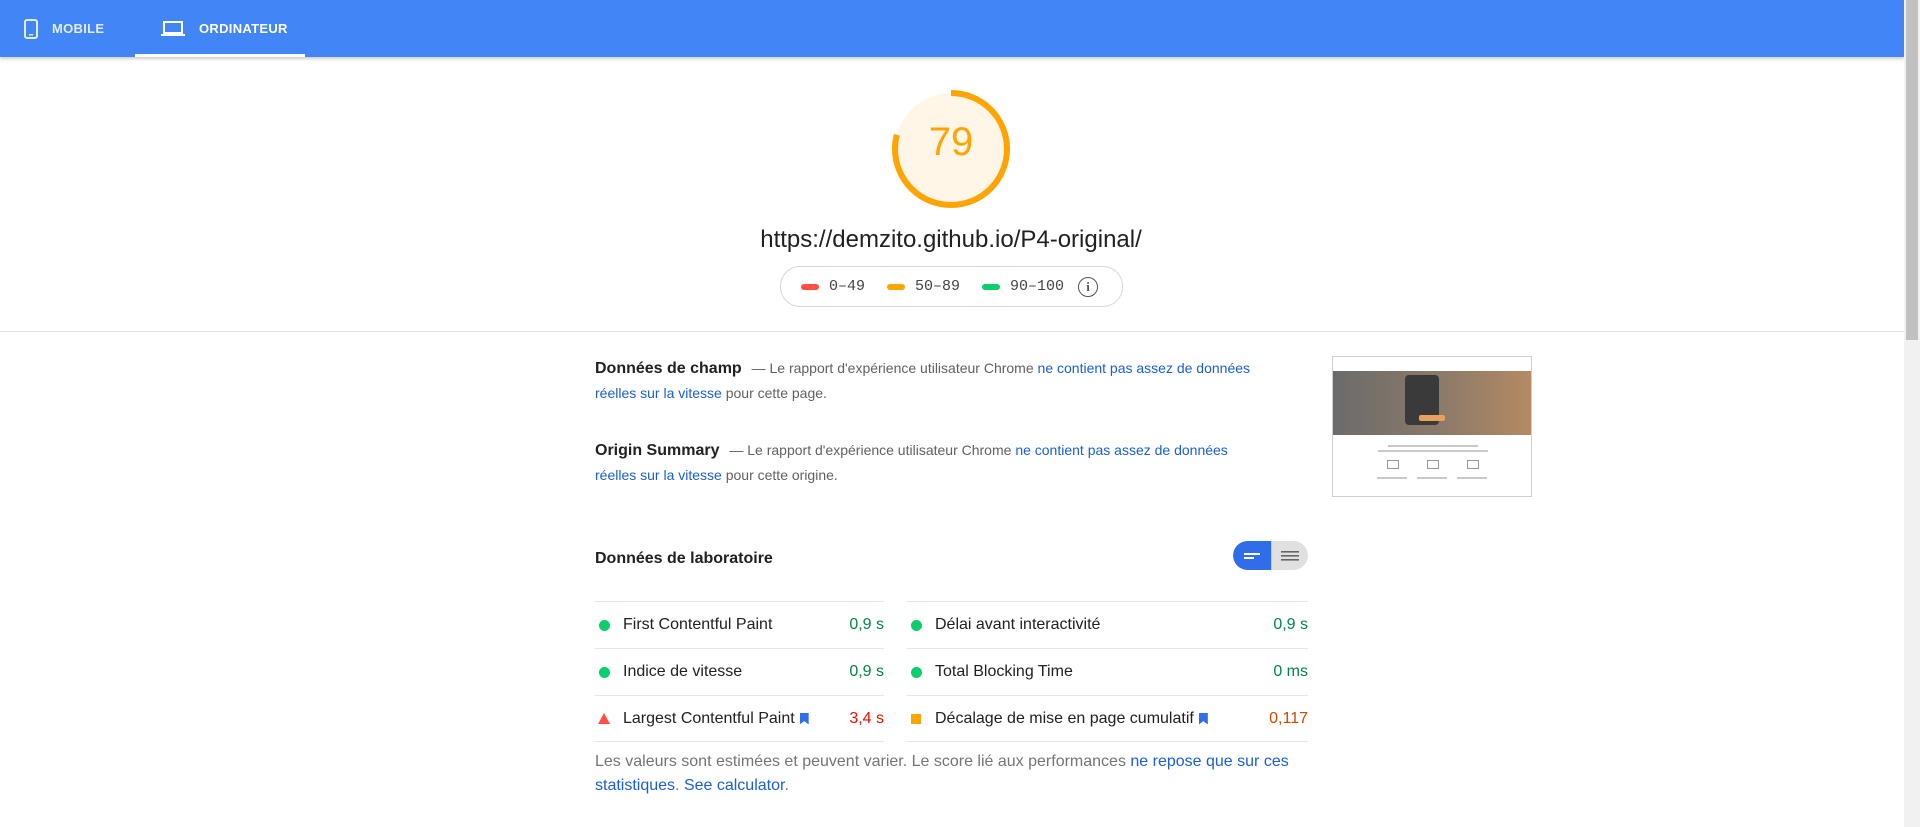  I want to click on device-tab-bar: MOBILE ORDINATEUR, so click(952, 28).